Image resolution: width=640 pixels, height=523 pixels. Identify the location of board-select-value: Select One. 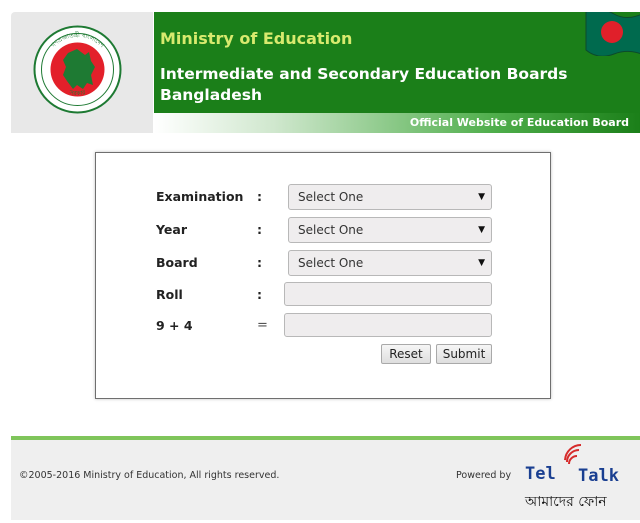
(331, 263).